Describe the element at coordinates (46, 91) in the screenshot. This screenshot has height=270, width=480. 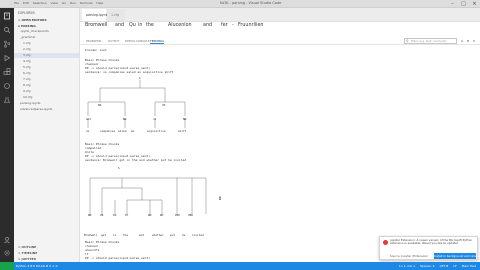
I see `file-item: 9.cfg` at that location.